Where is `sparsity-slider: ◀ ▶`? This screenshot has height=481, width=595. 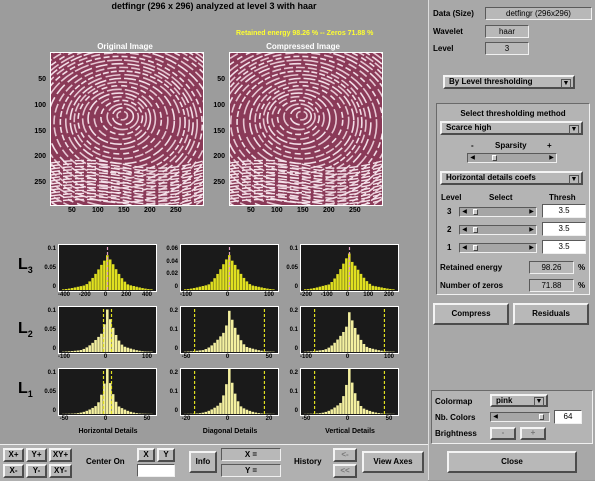 sparsity-slider: ◀ ▶ is located at coordinates (512, 158).